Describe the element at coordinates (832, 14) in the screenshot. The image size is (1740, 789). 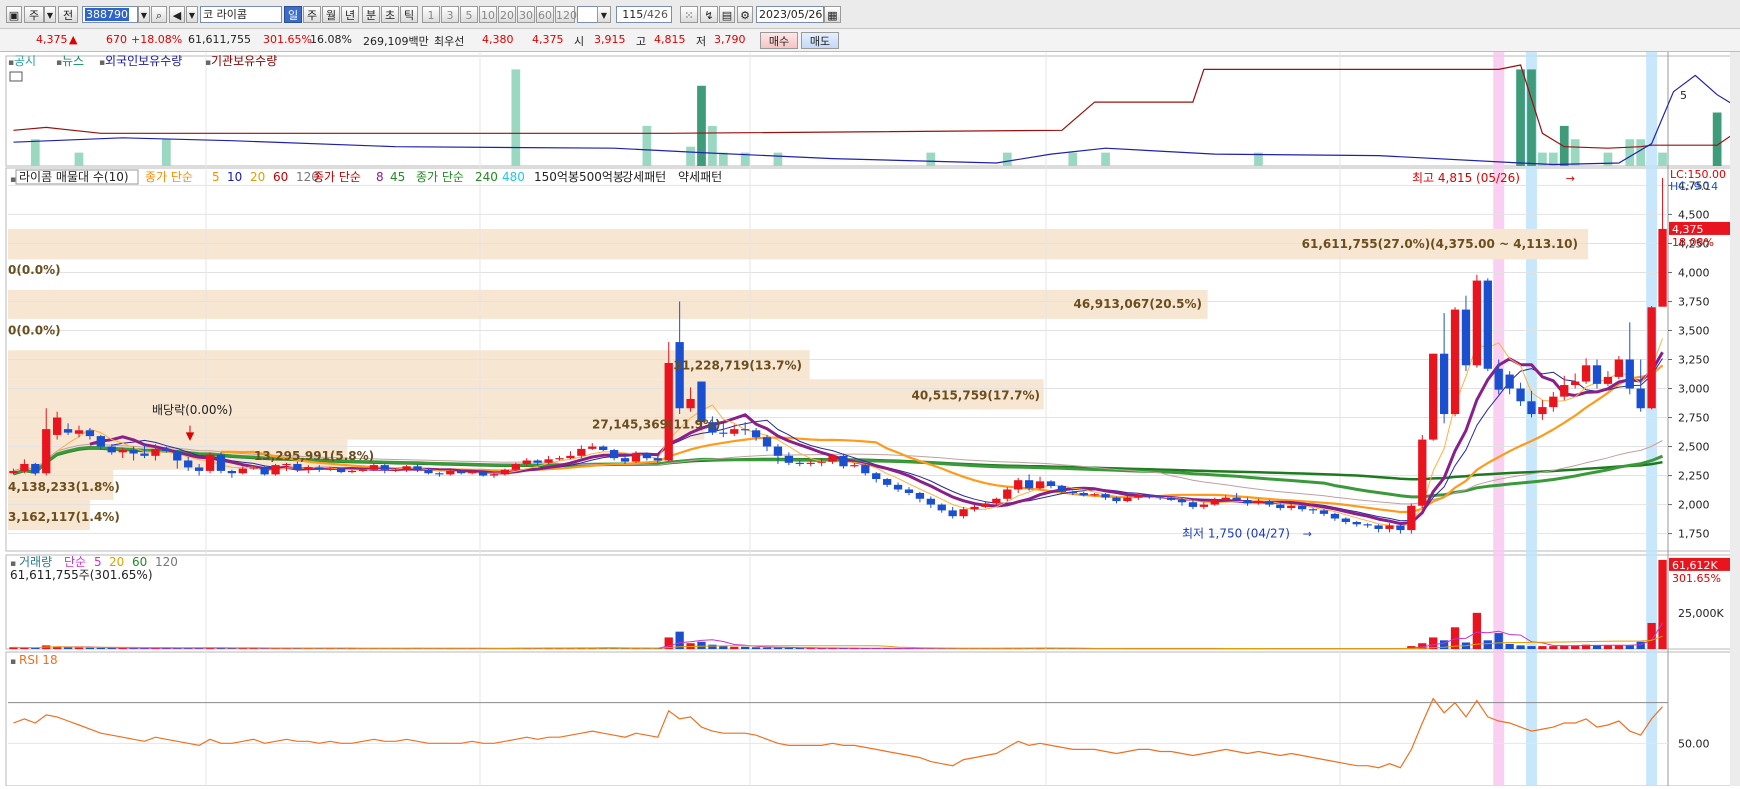
I see `calendar-icon: ▦` at that location.